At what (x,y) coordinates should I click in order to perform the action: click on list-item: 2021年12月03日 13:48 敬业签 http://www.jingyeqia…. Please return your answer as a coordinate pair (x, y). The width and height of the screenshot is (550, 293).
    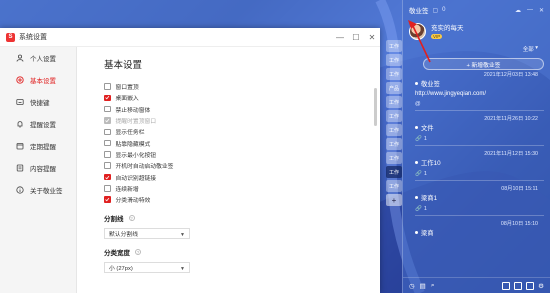
    Looking at the image, I should click on (476, 88).